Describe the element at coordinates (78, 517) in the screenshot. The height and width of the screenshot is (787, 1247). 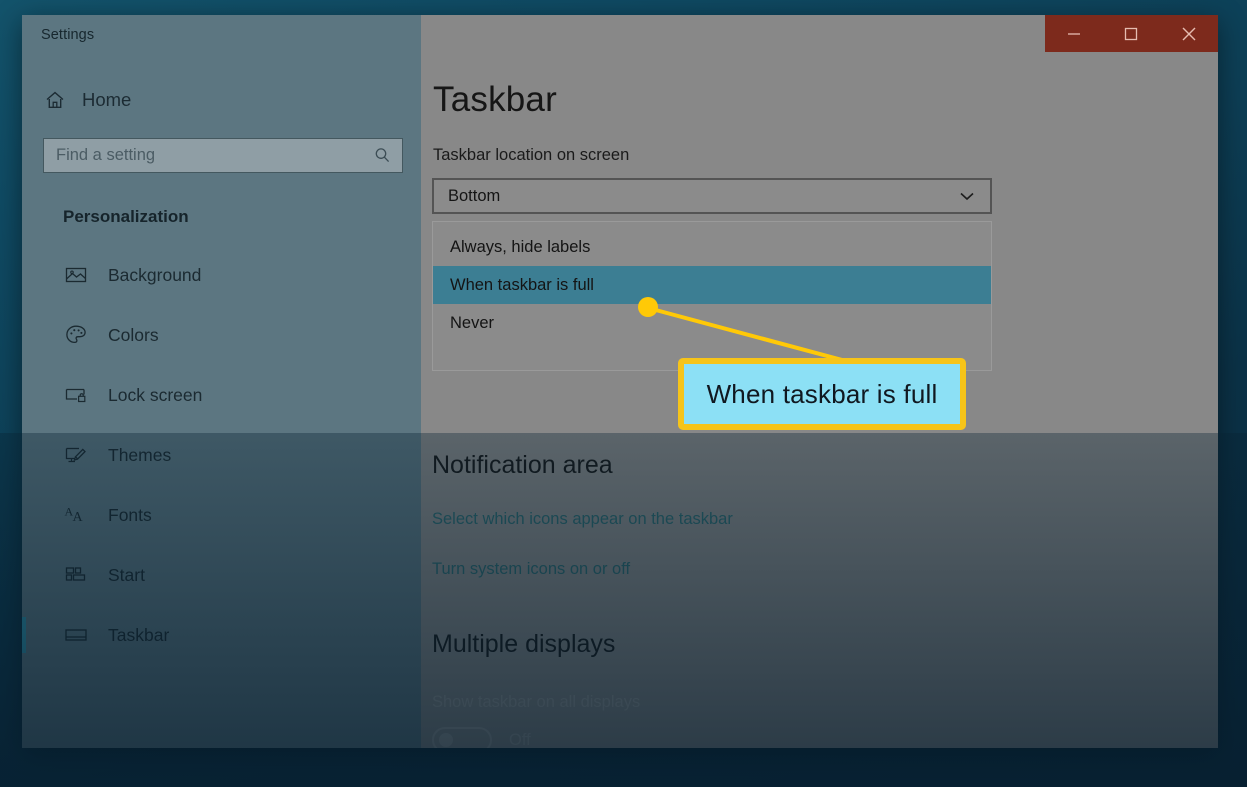
I see `svg-text: A` at that location.